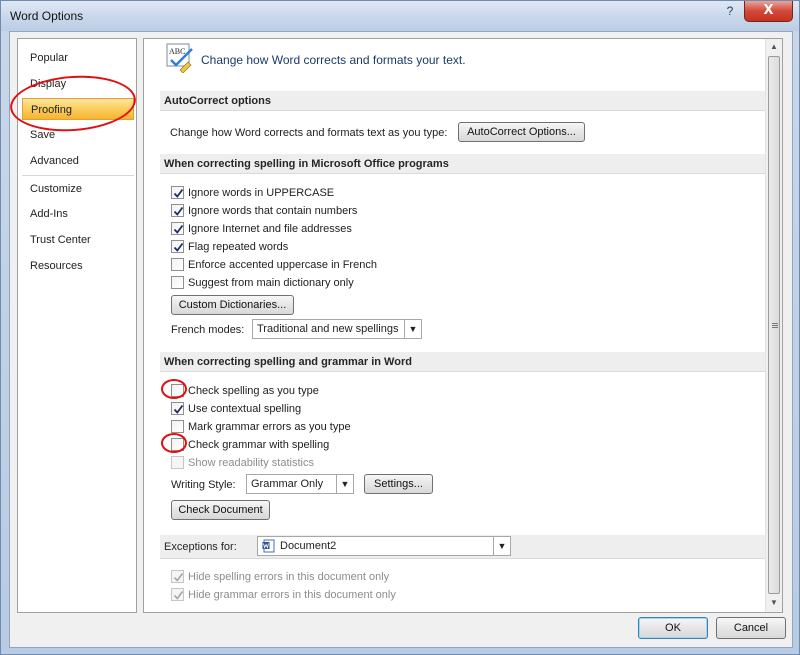 The height and width of the screenshot is (655, 800). What do you see at coordinates (768, 11) in the screenshot?
I see `close-button: X` at bounding box center [768, 11].